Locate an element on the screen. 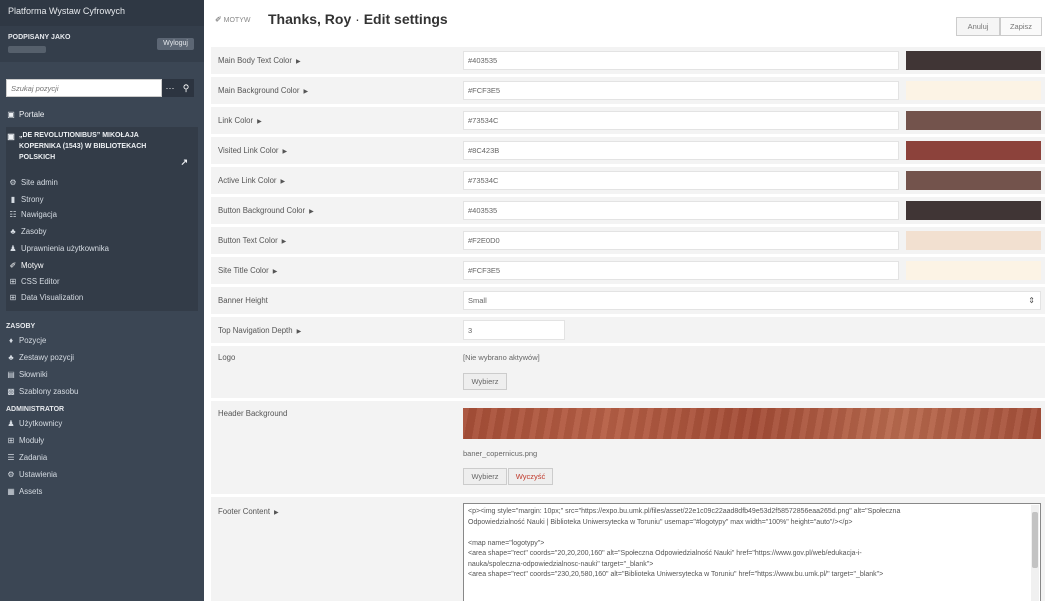 Image resolution: width=1046 pixels, height=601 pixels. logo-choose-button: Wybierz is located at coordinates (485, 381).